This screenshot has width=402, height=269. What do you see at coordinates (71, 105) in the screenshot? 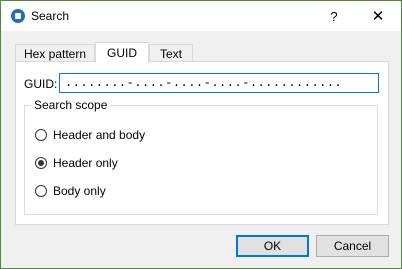
I see `search-scope-title: Search scope` at bounding box center [71, 105].